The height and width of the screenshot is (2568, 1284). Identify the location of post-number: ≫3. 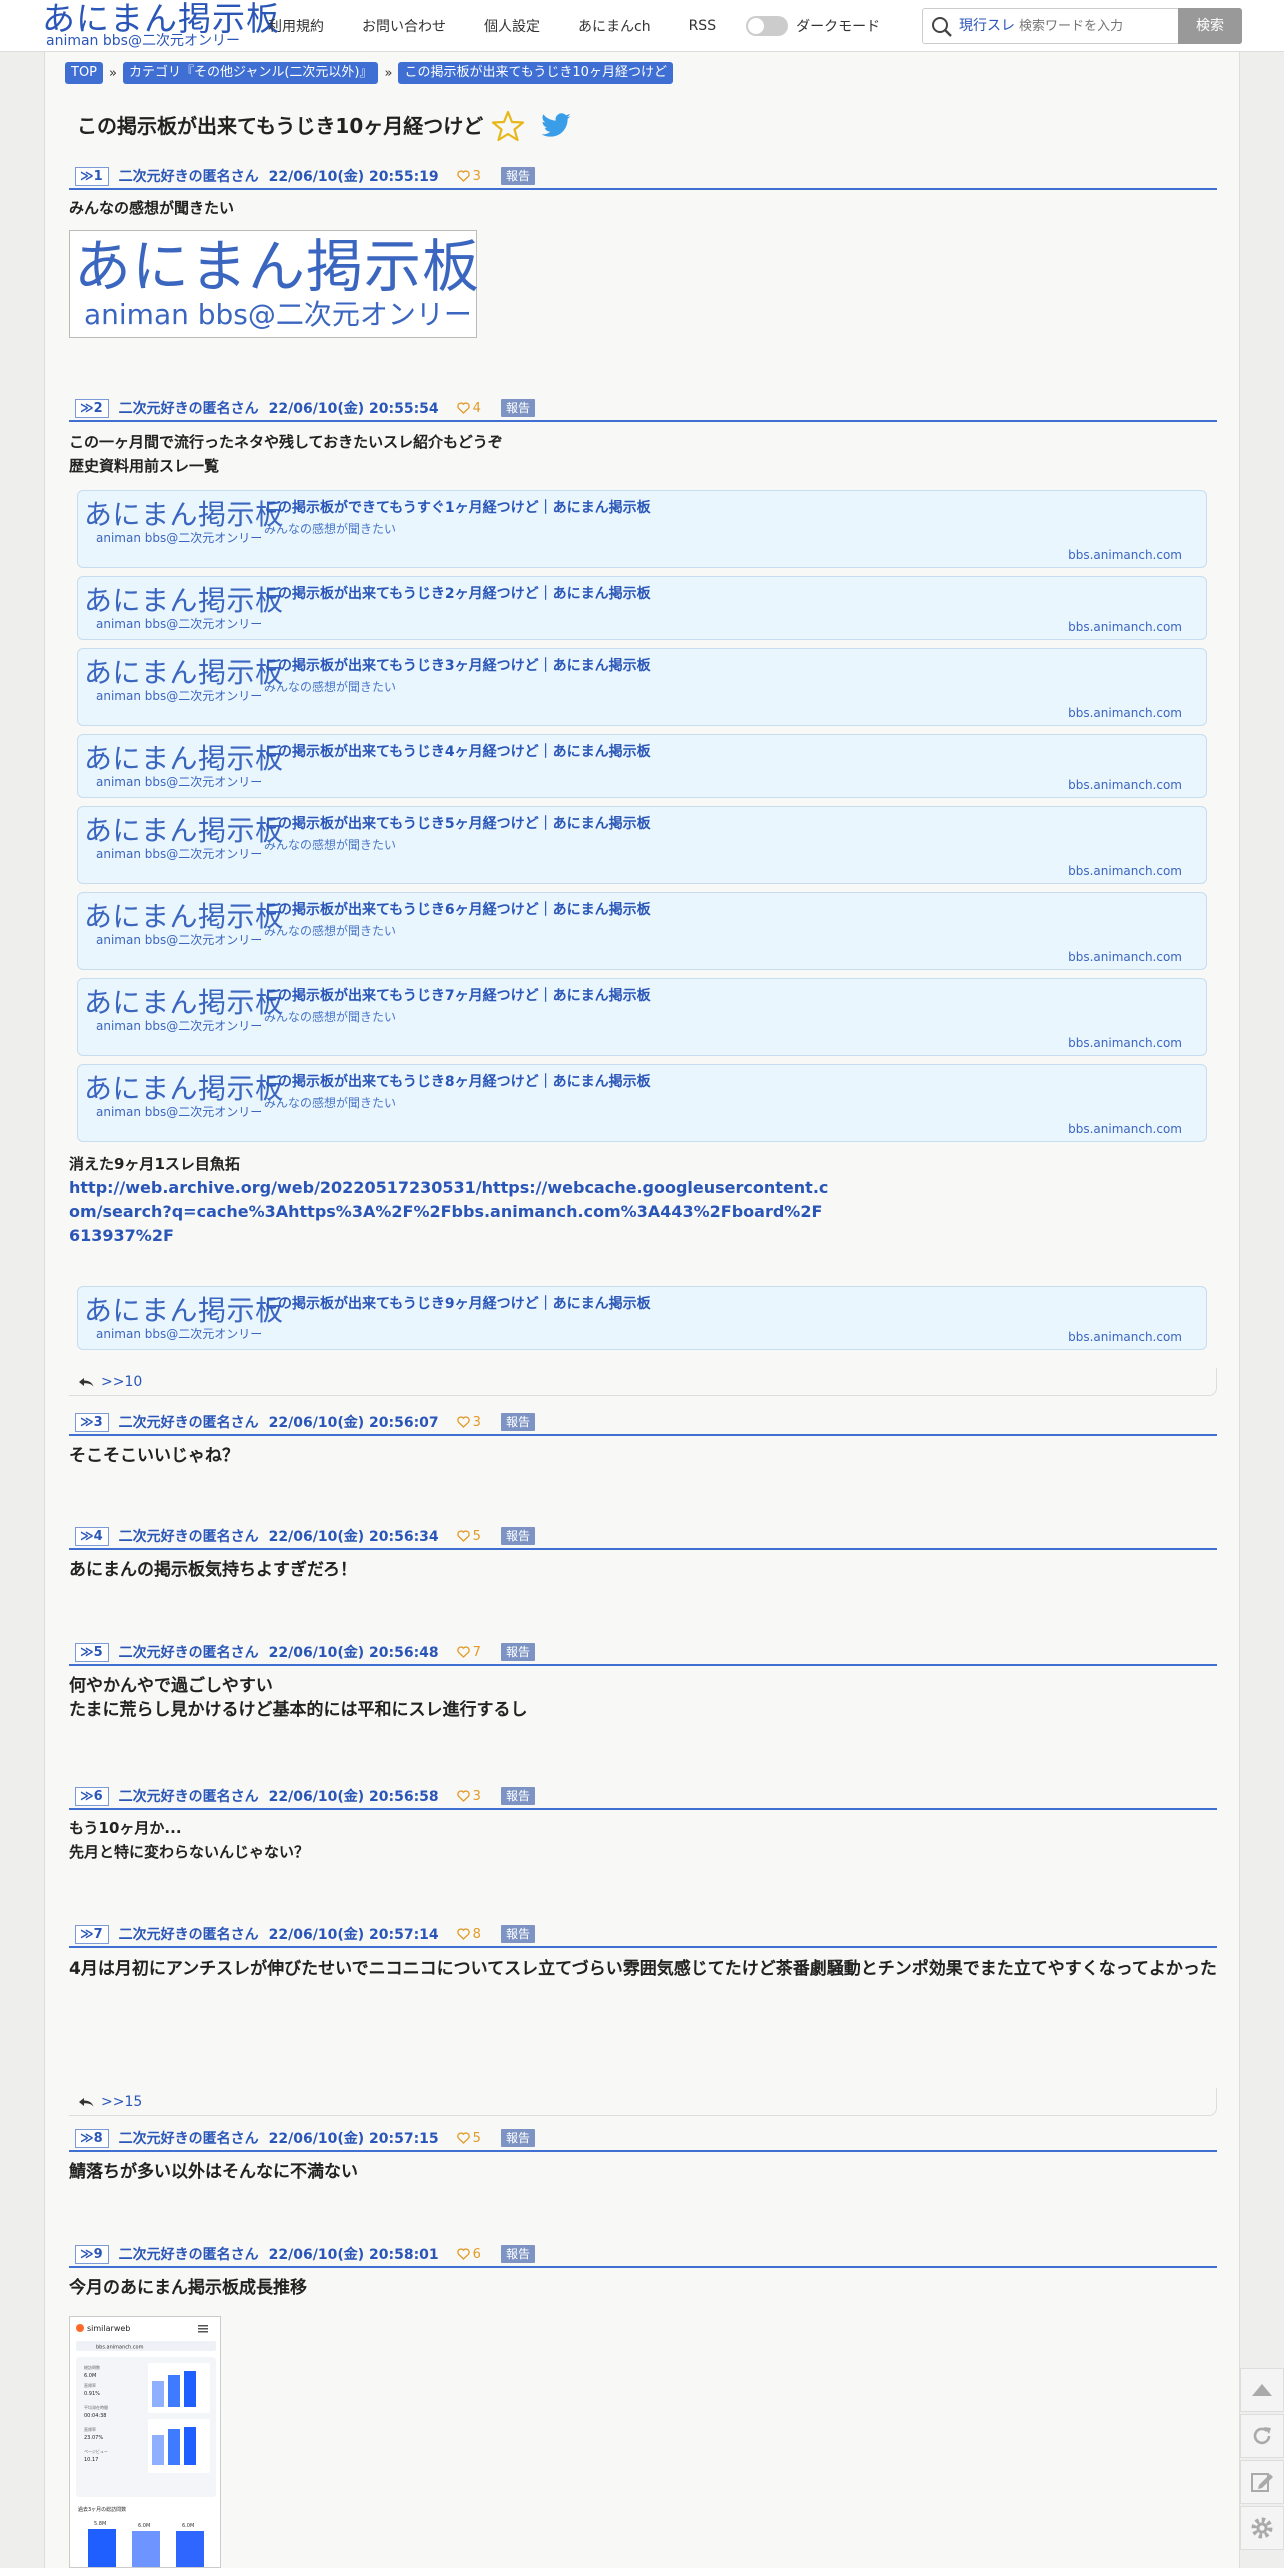
(92, 1422).